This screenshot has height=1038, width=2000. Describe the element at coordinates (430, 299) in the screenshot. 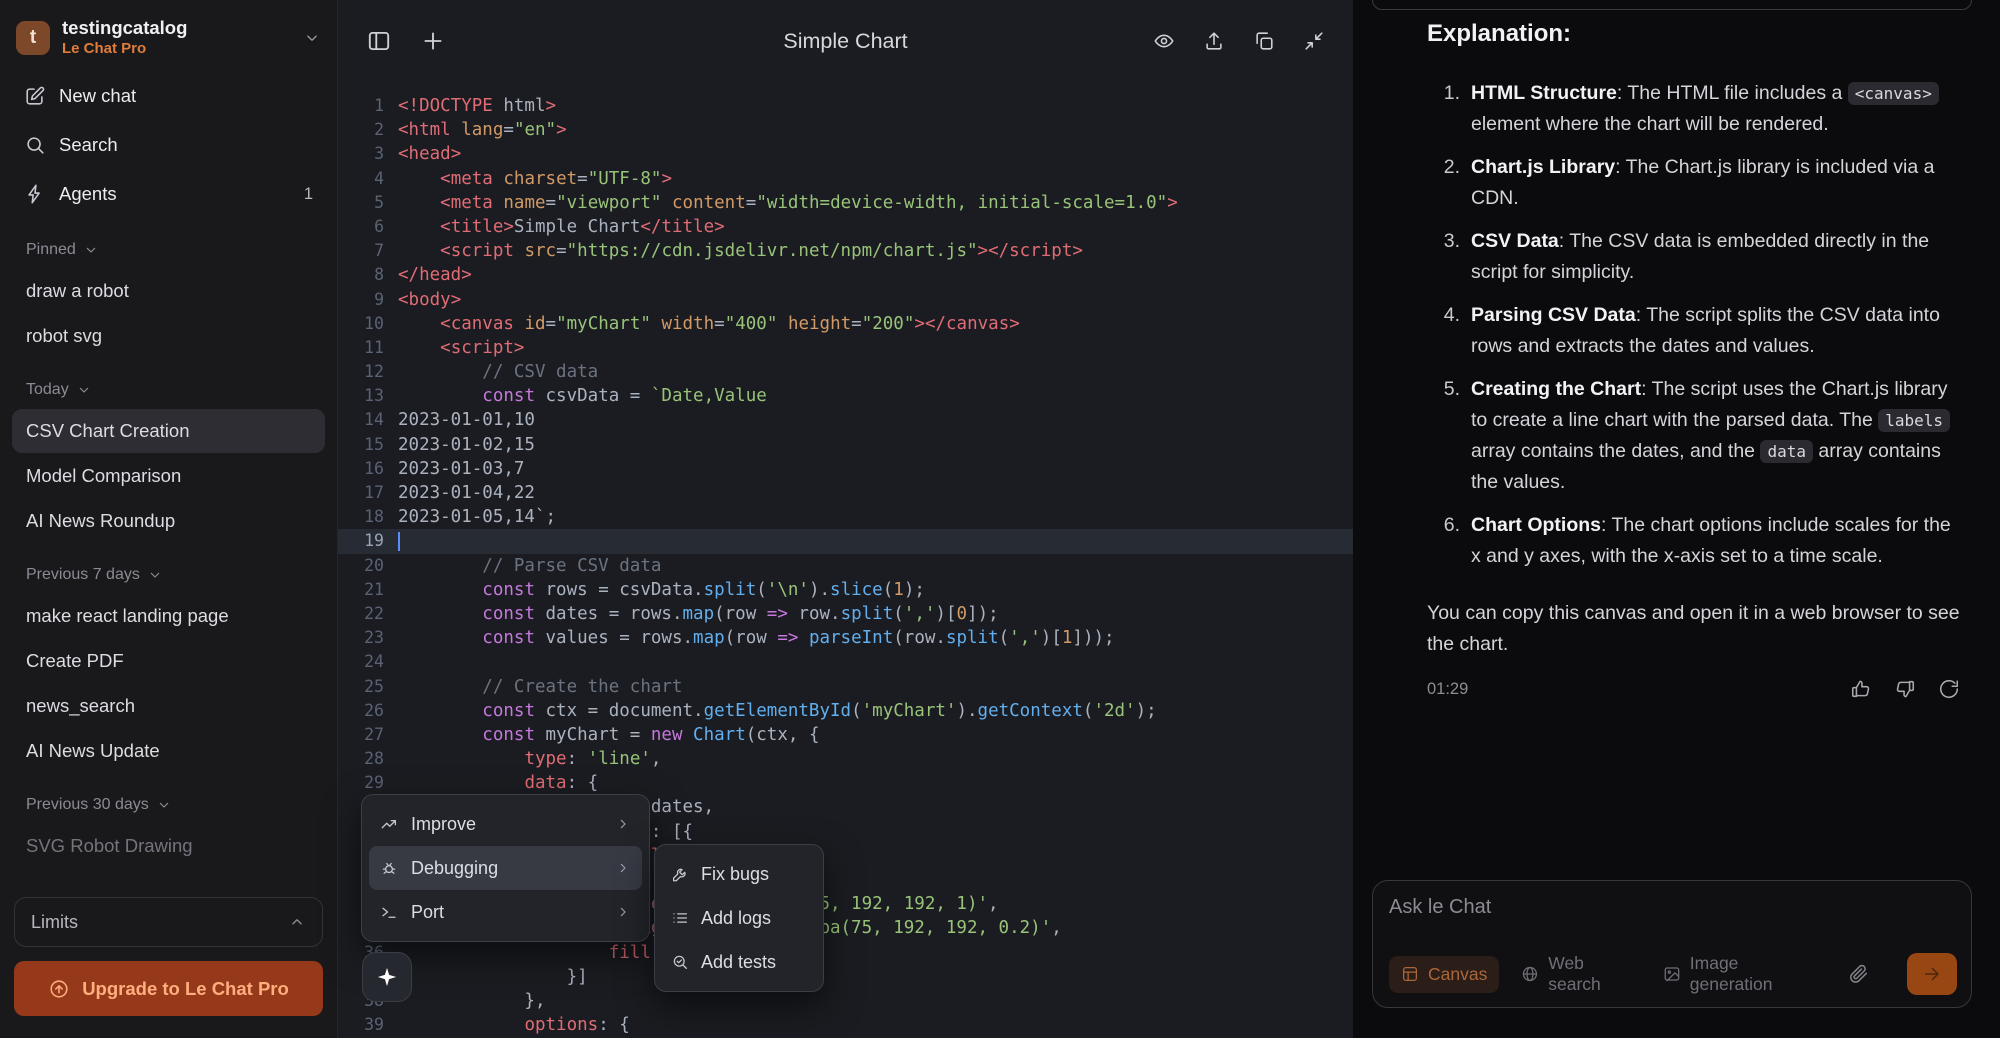

I see `code-text: <body>` at that location.